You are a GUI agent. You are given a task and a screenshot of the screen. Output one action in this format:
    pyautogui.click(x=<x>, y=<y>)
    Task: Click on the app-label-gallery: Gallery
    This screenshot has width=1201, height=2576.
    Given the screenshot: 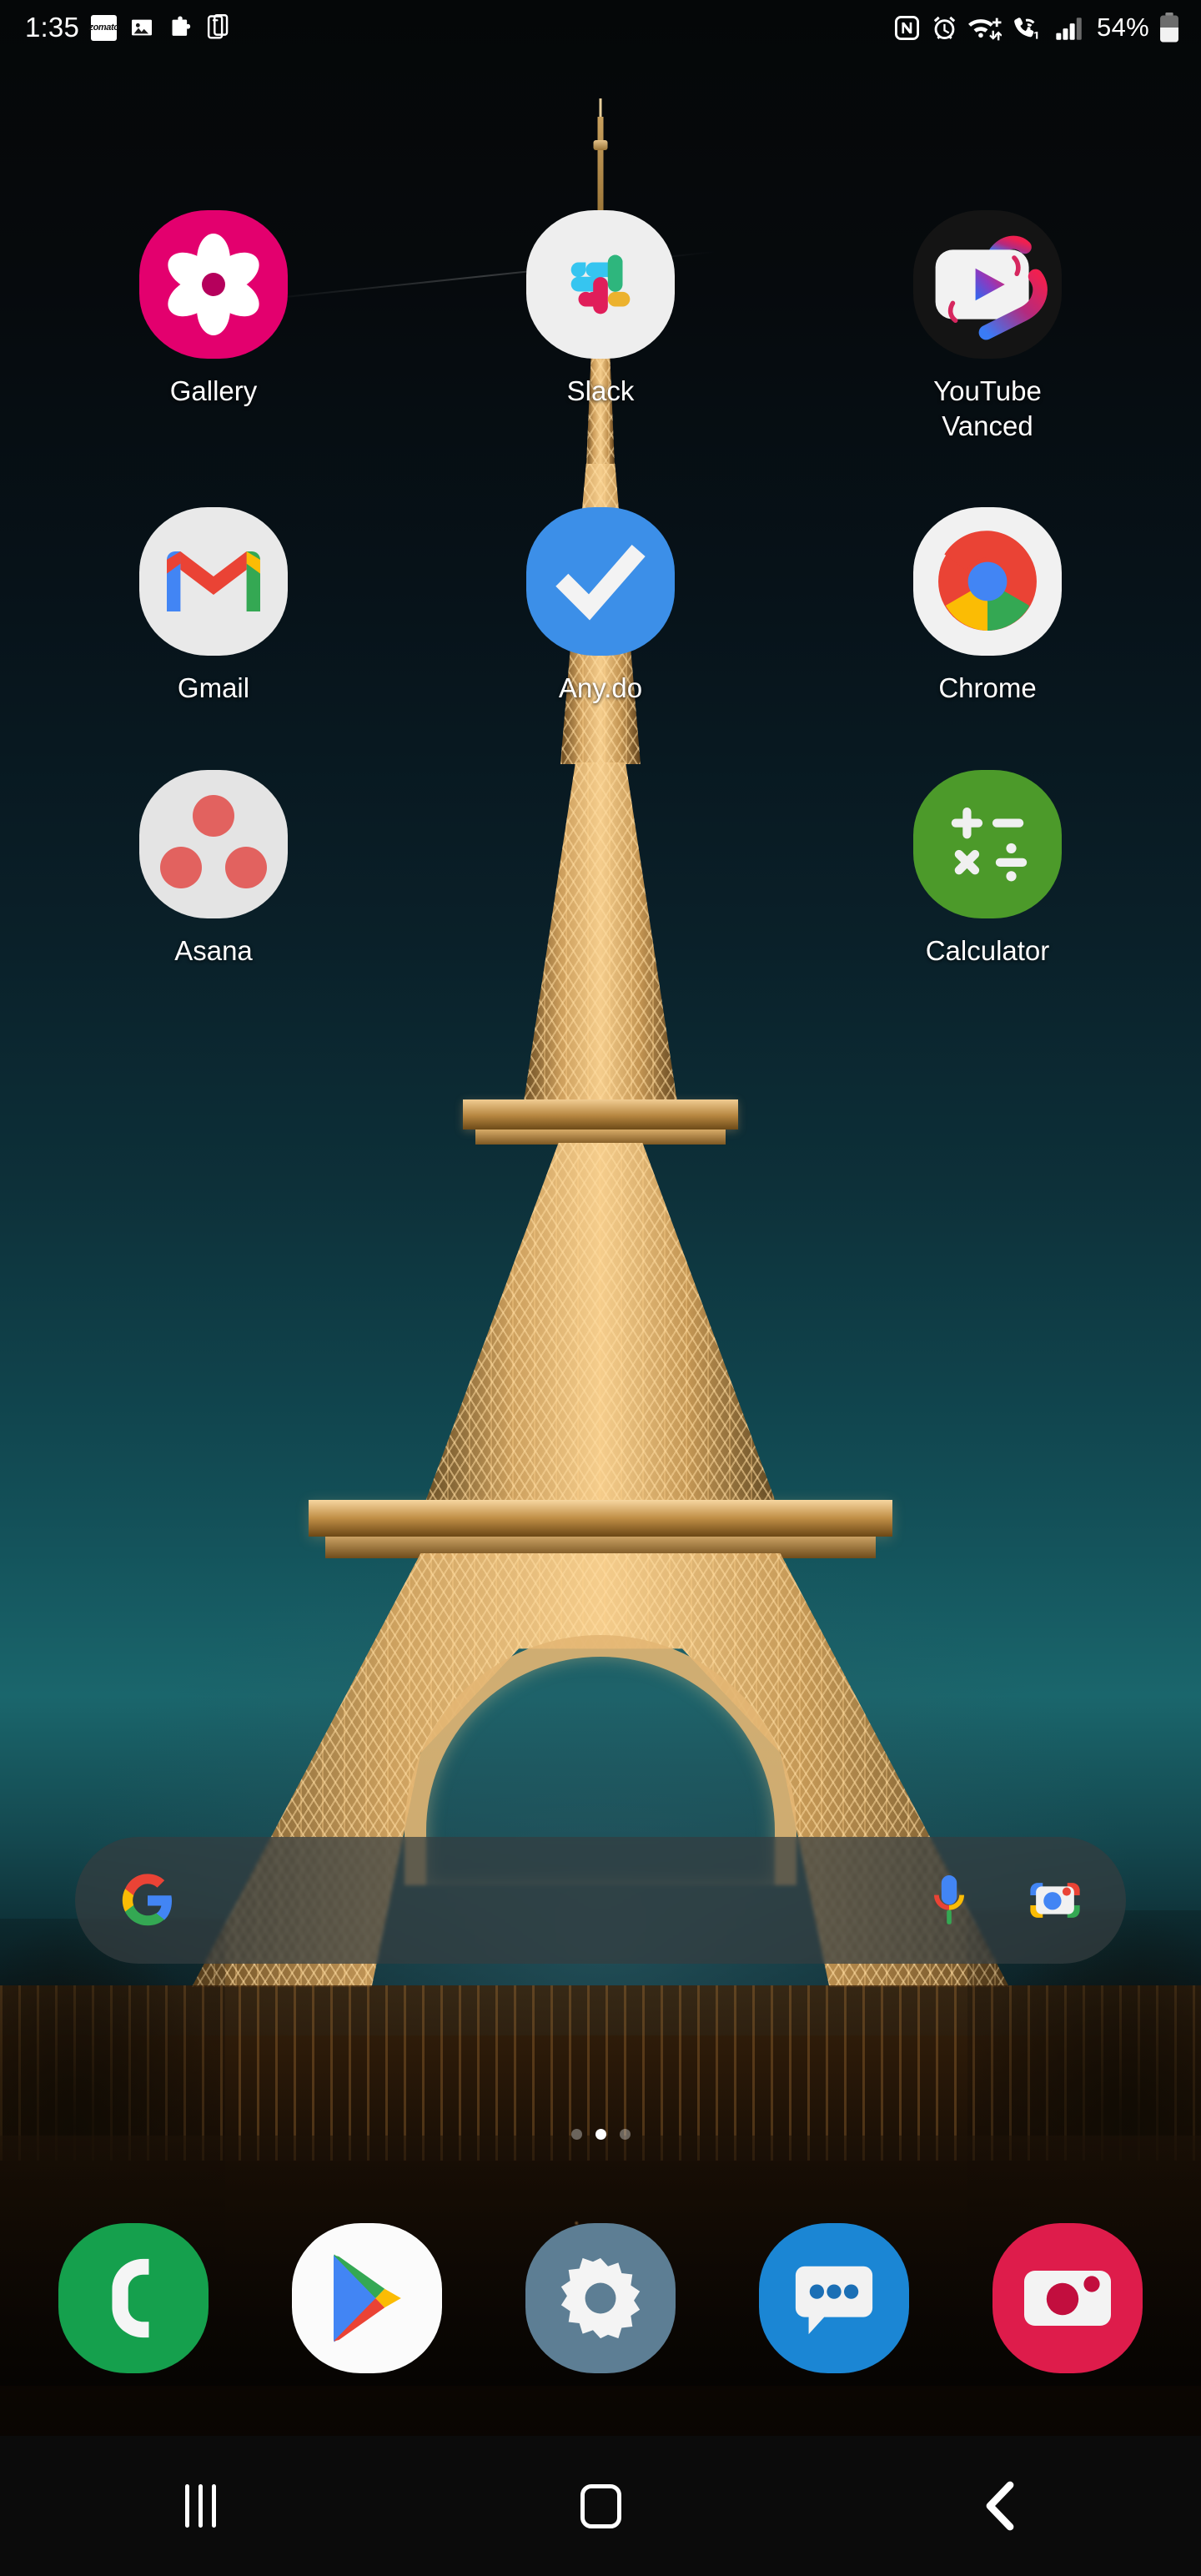 What is the action you would take?
    pyautogui.click(x=214, y=390)
    